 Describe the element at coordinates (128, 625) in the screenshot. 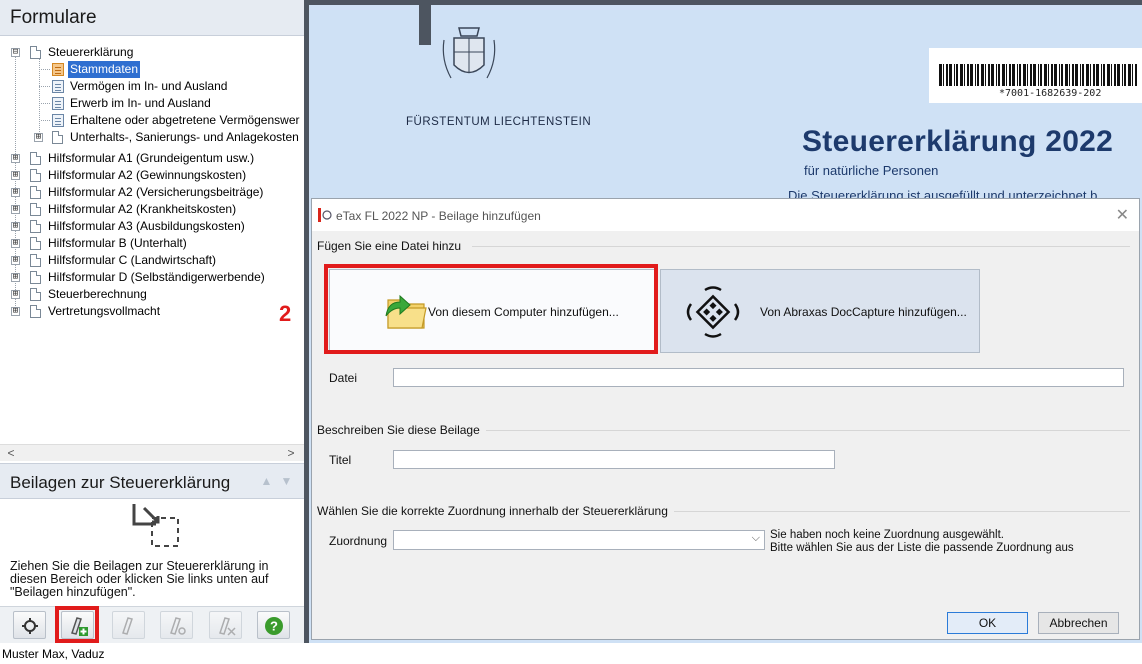

I see `edit-attachment-button` at that location.